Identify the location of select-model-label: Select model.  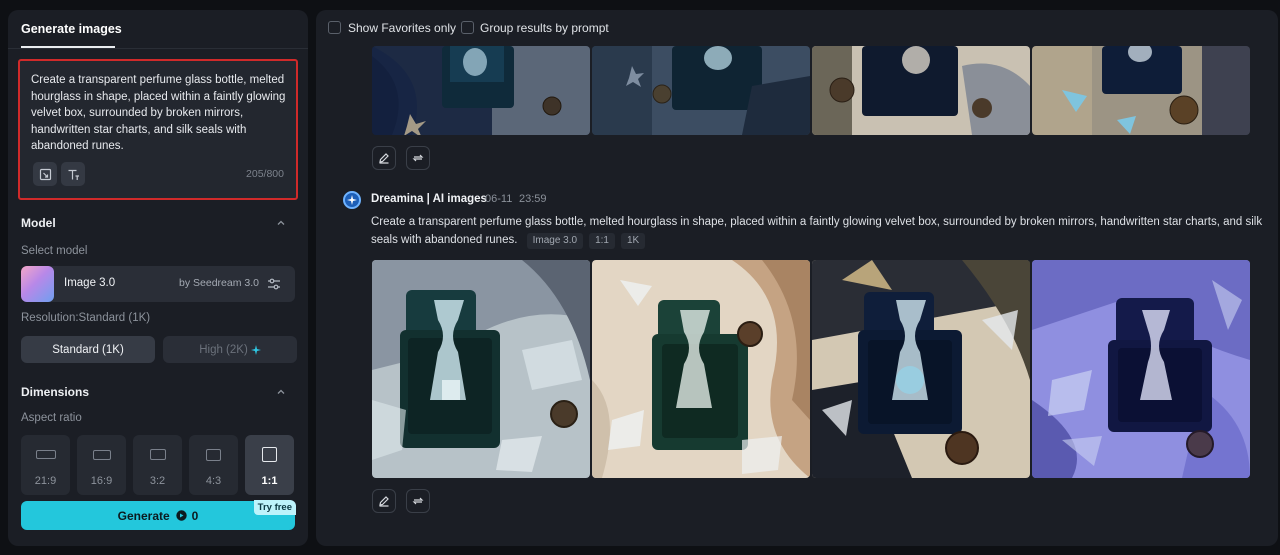
(54, 251).